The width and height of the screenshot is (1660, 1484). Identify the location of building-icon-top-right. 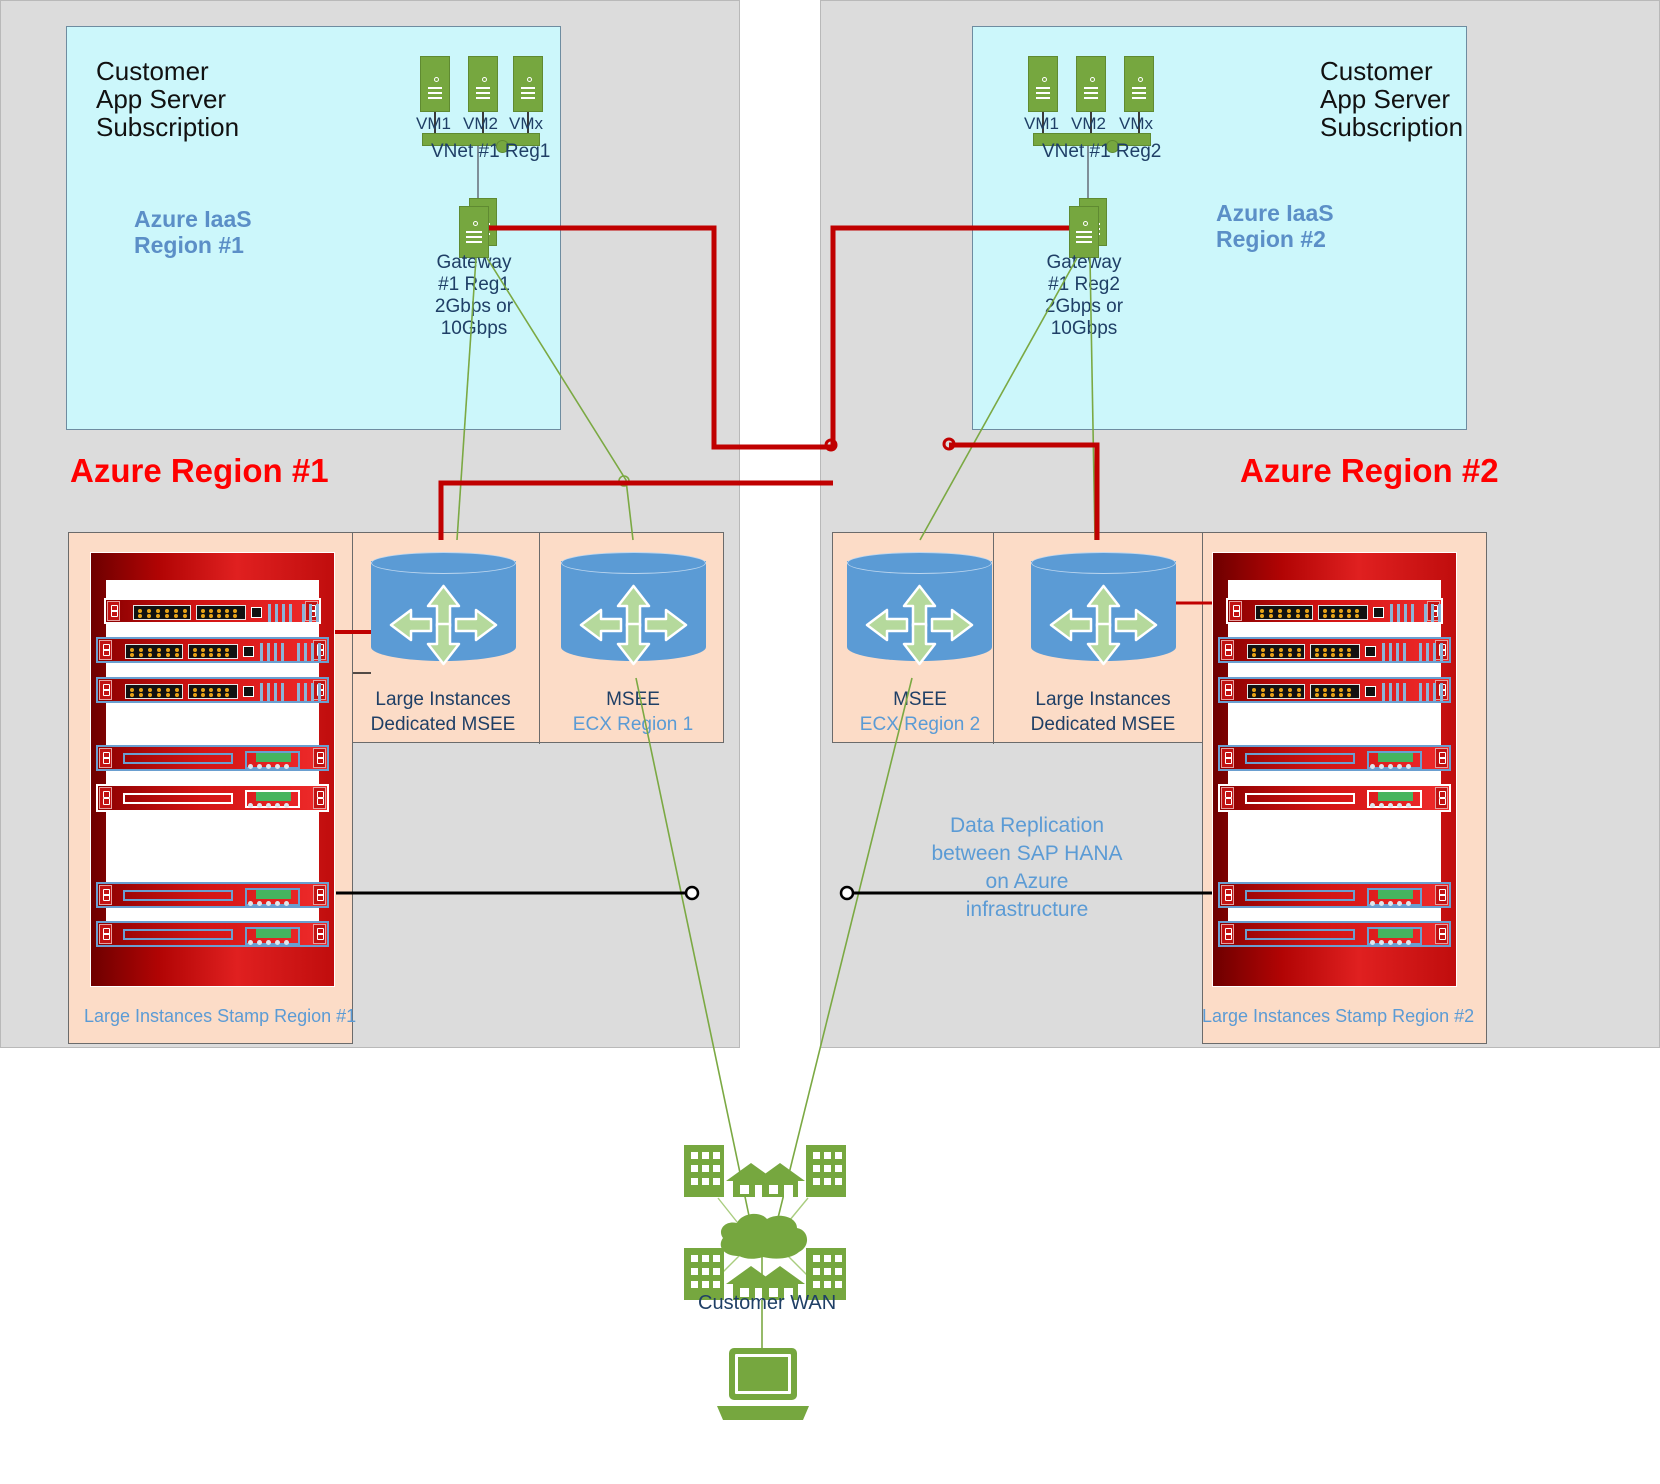
(826, 1171).